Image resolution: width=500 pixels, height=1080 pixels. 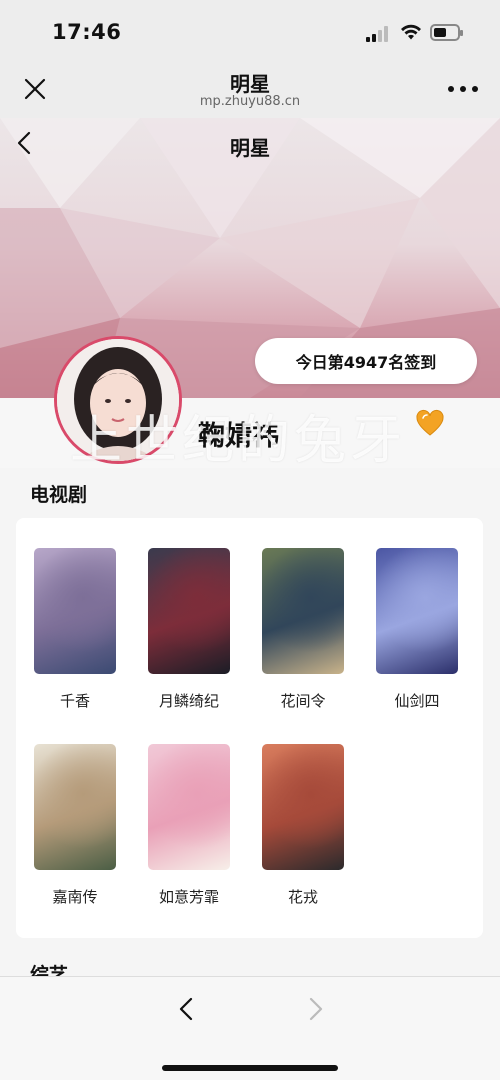 I want to click on cellular-signal-icon, so click(x=379, y=34).